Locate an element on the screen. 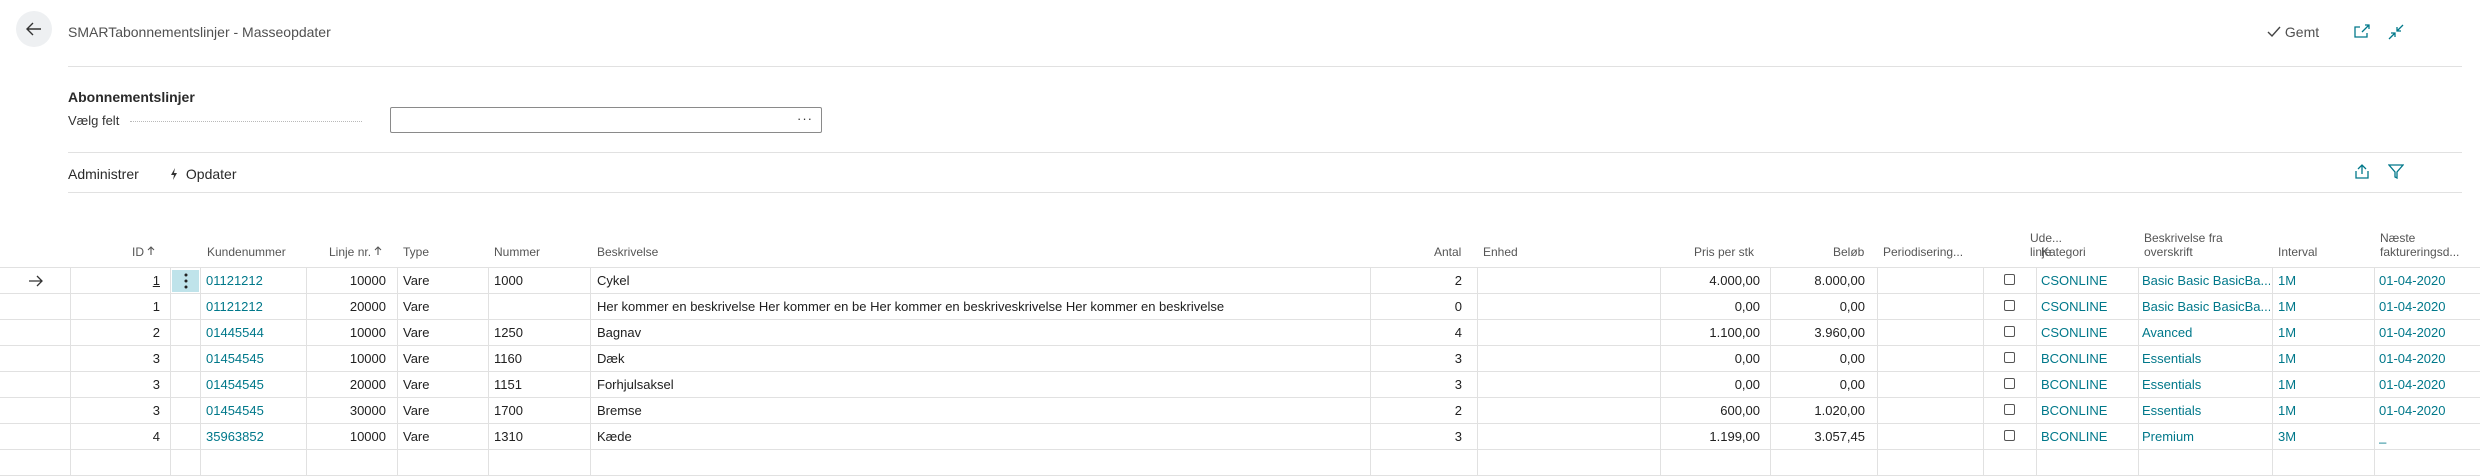  cell-qty: 3 is located at coordinates (1458, 384).